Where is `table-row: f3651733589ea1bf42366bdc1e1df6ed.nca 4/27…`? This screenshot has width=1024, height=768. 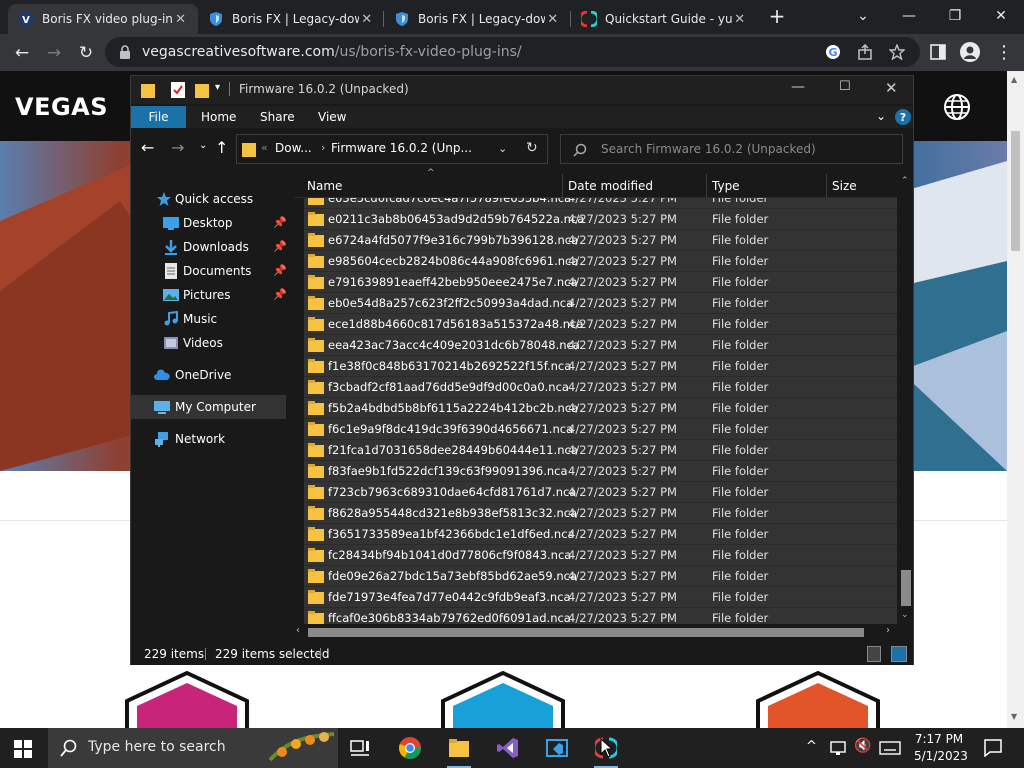
table-row: f3651733589ea1bf42366bdc1e1df6ed.nca 4/27… is located at coordinates (600, 533).